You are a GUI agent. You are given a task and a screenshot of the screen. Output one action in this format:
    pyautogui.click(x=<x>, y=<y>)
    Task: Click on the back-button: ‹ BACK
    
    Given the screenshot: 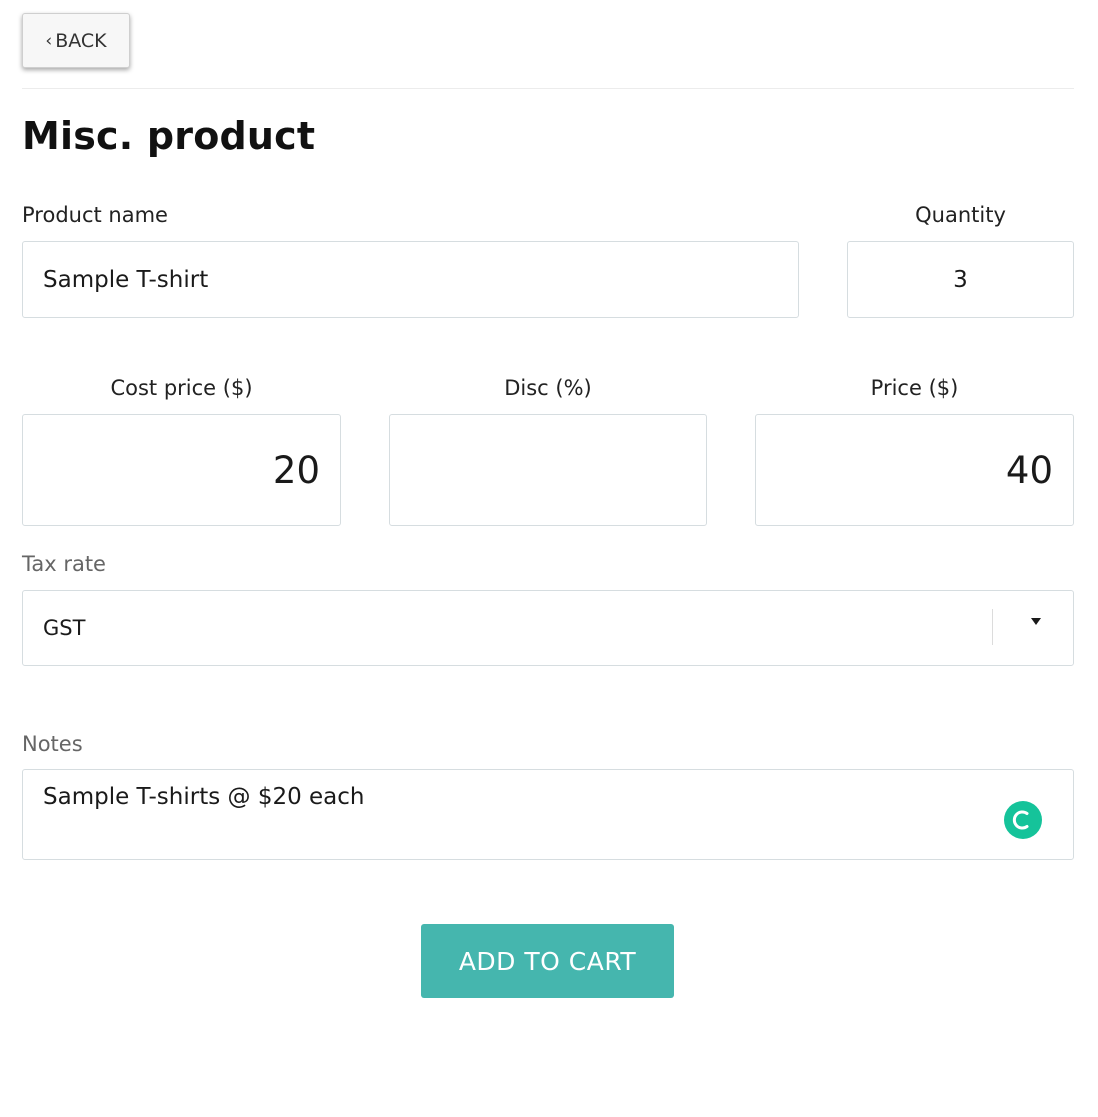 What is the action you would take?
    pyautogui.click(x=76, y=40)
    